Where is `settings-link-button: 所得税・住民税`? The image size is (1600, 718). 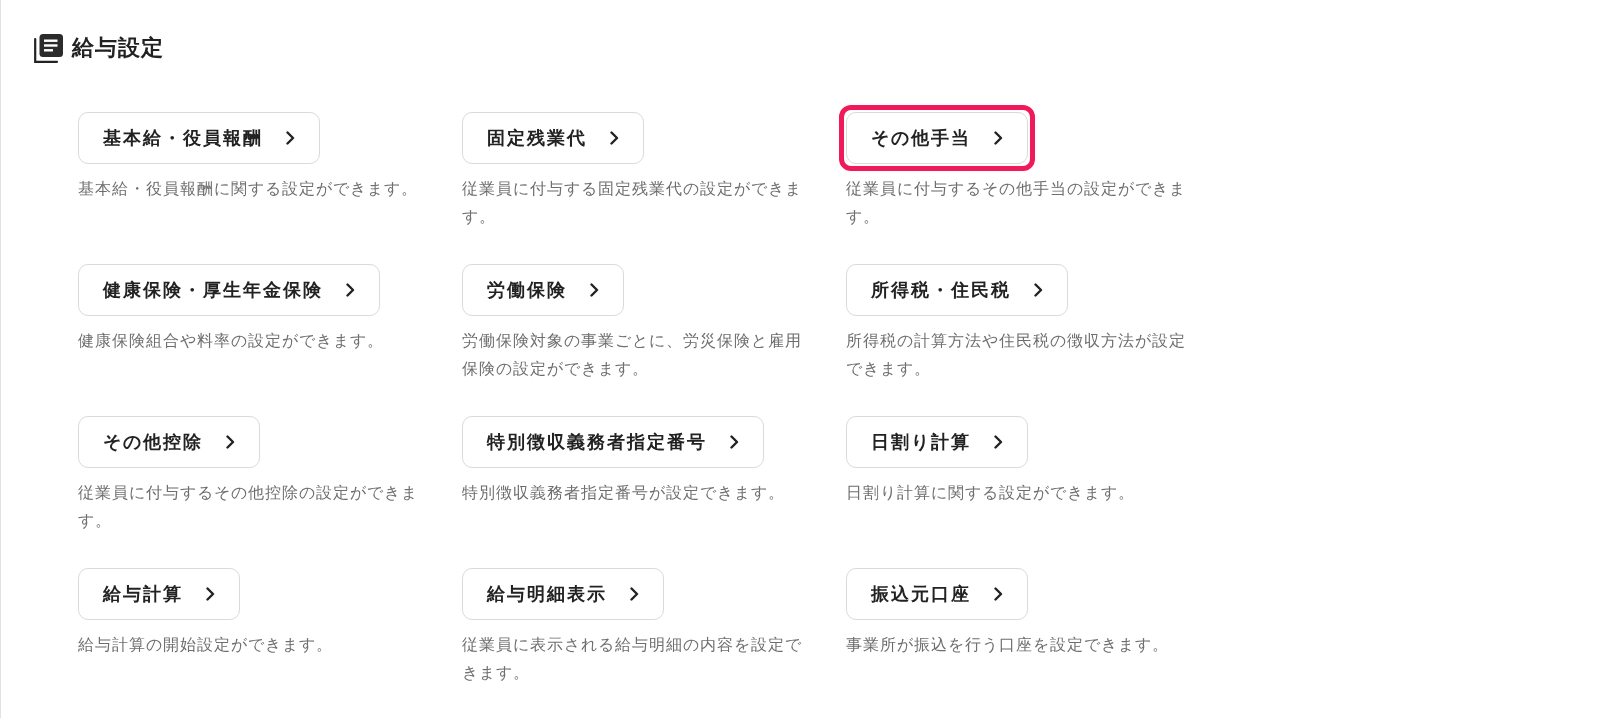
settings-link-button: 所得税・住民税 is located at coordinates (957, 290).